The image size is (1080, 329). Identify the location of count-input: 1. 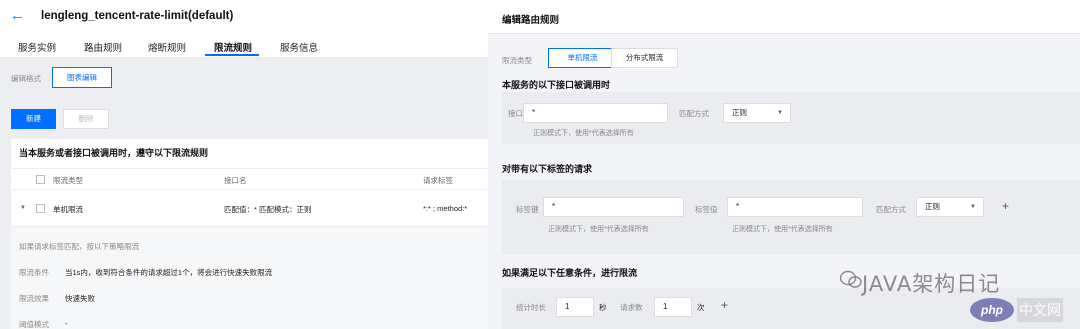
(673, 307).